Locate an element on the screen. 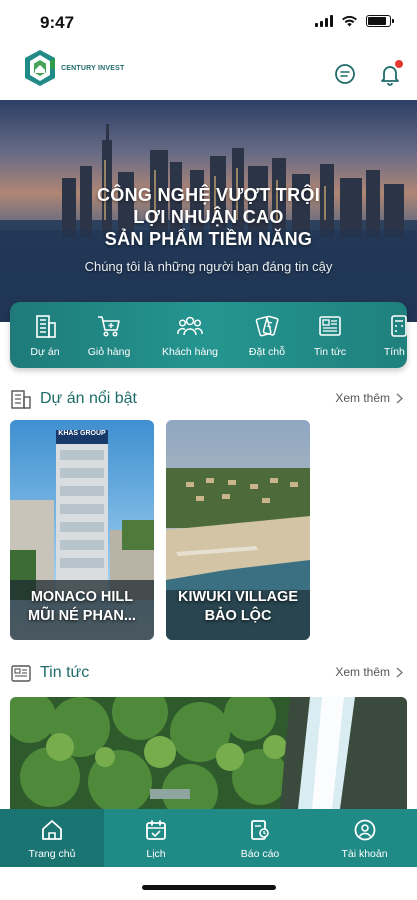 This screenshot has height=900, width=417. building-list-icon is located at coordinates (21, 399).